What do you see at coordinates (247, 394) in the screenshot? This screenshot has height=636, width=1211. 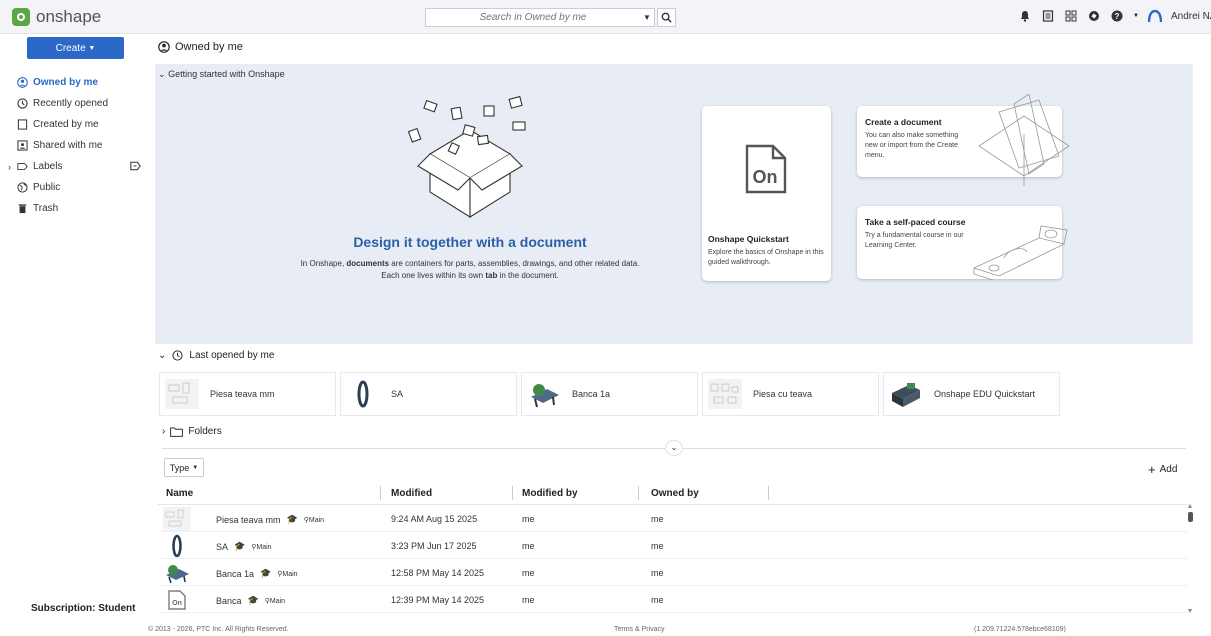 I see `recent-document-card: Piesa teava mm` at bounding box center [247, 394].